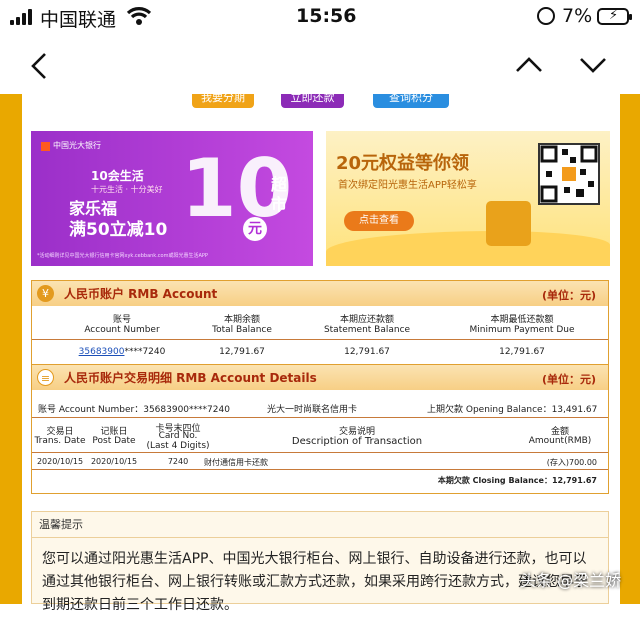 This screenshot has width=640, height=617. Describe the element at coordinates (178, 446) in the screenshot. I see `col-card-en-2: (Last 4 Digits)` at that location.